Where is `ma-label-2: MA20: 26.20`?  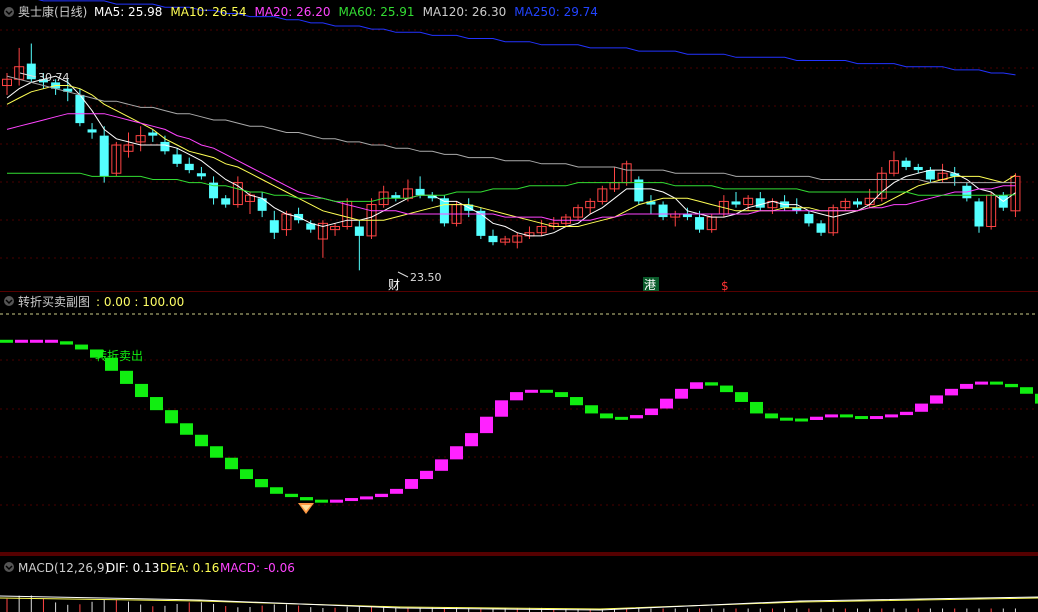
ma-label-2: MA20: 26.20 is located at coordinates (292, 12).